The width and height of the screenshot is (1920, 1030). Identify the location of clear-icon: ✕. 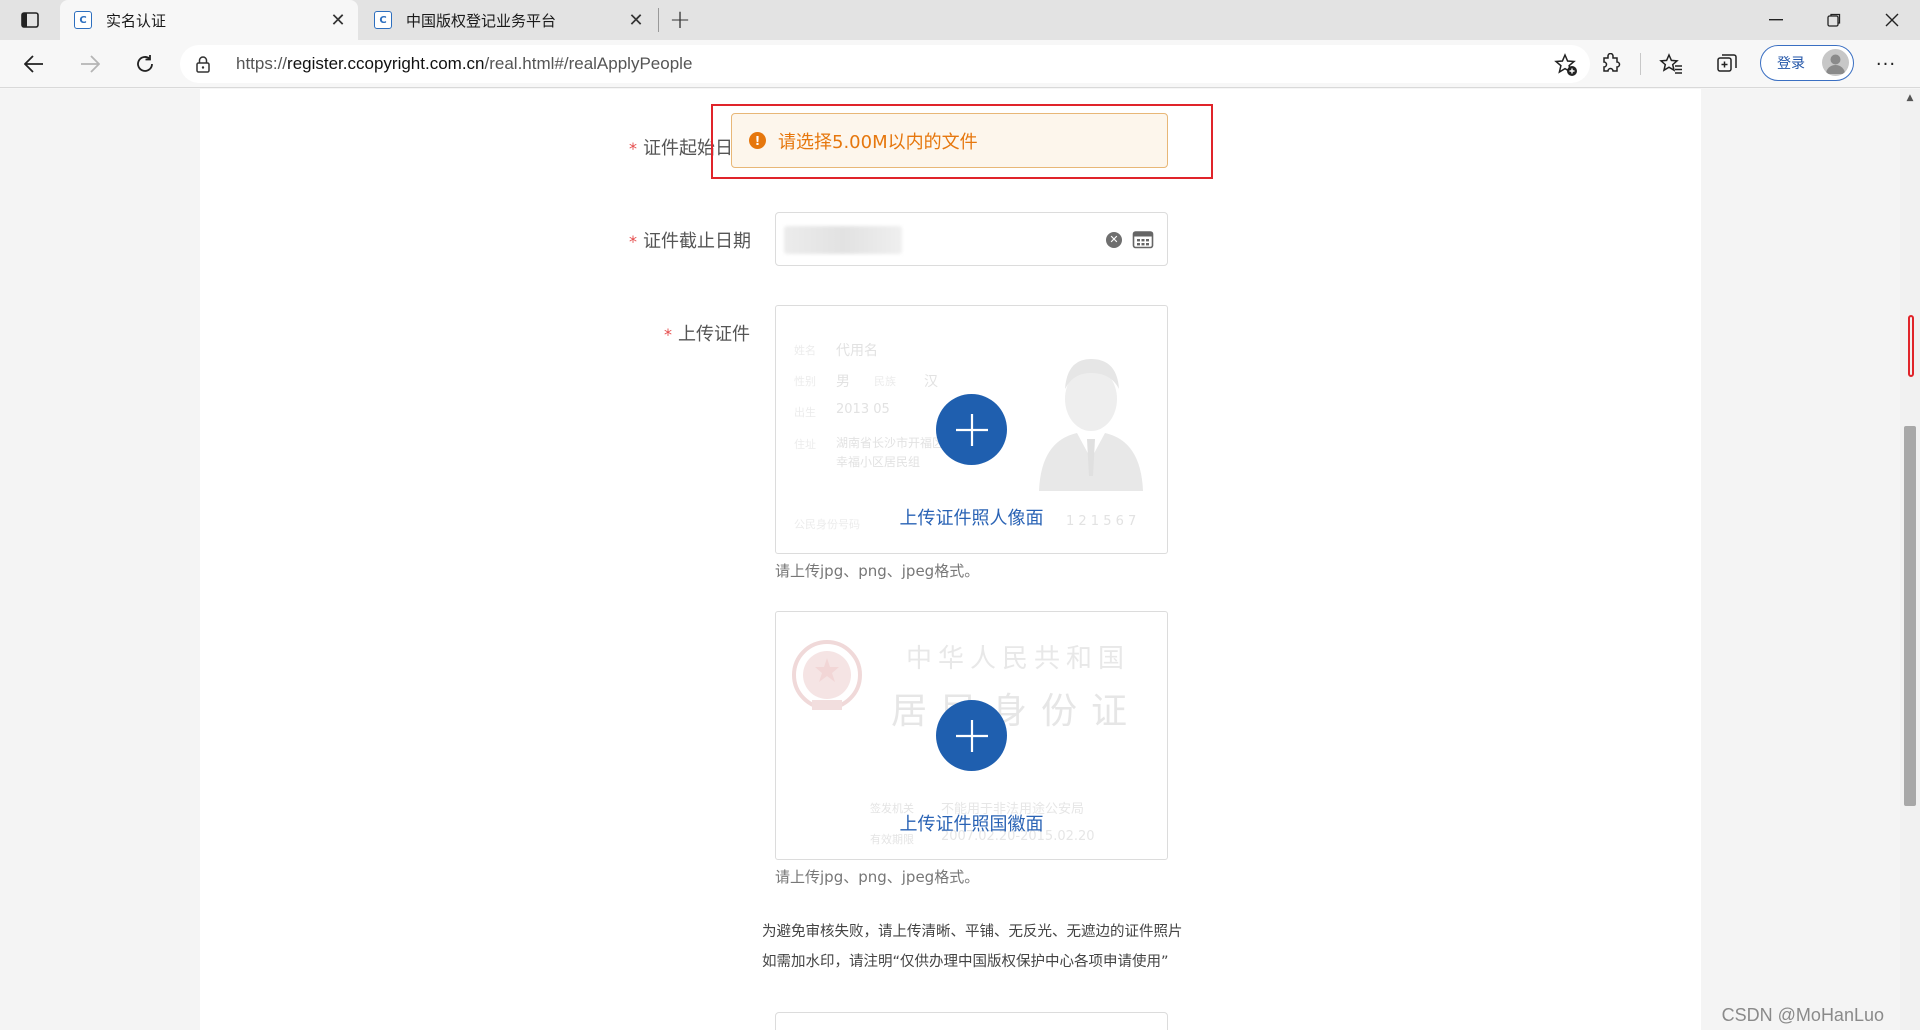
(1114, 240).